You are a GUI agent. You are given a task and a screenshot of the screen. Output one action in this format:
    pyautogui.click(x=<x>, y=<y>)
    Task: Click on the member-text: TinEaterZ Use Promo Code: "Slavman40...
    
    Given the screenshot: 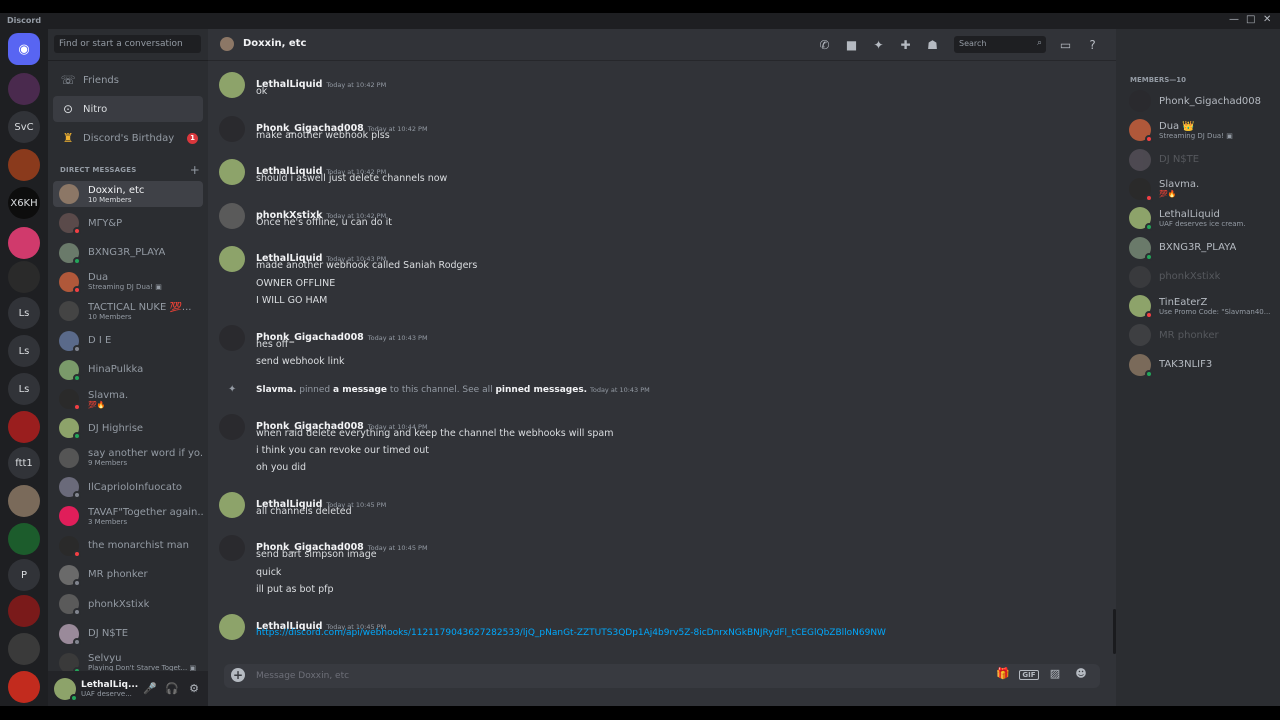 What is the action you would take?
    pyautogui.click(x=1214, y=306)
    